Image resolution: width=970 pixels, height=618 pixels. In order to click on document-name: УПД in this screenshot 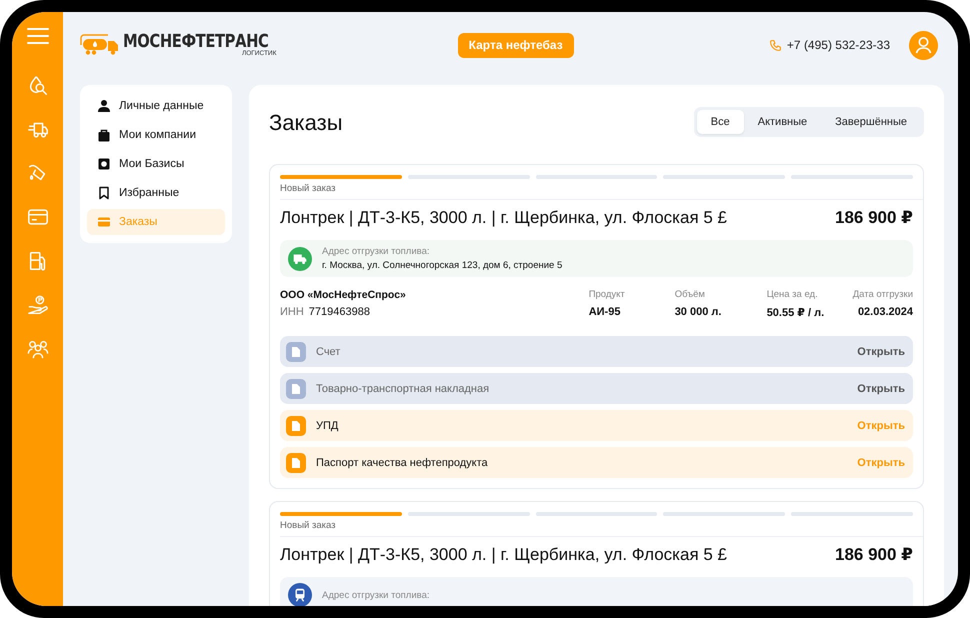, I will do `click(328, 426)`.